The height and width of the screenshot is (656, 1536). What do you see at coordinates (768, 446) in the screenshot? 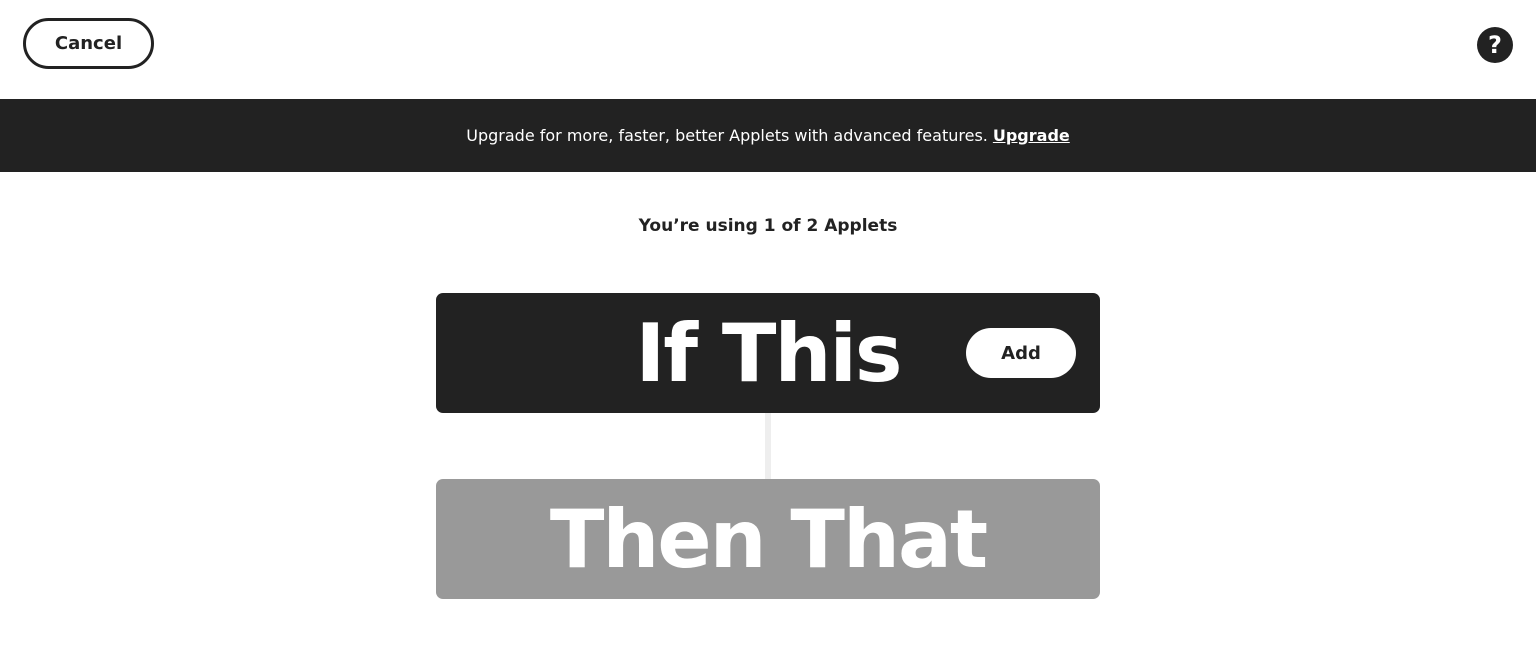
I see `step-connector` at bounding box center [768, 446].